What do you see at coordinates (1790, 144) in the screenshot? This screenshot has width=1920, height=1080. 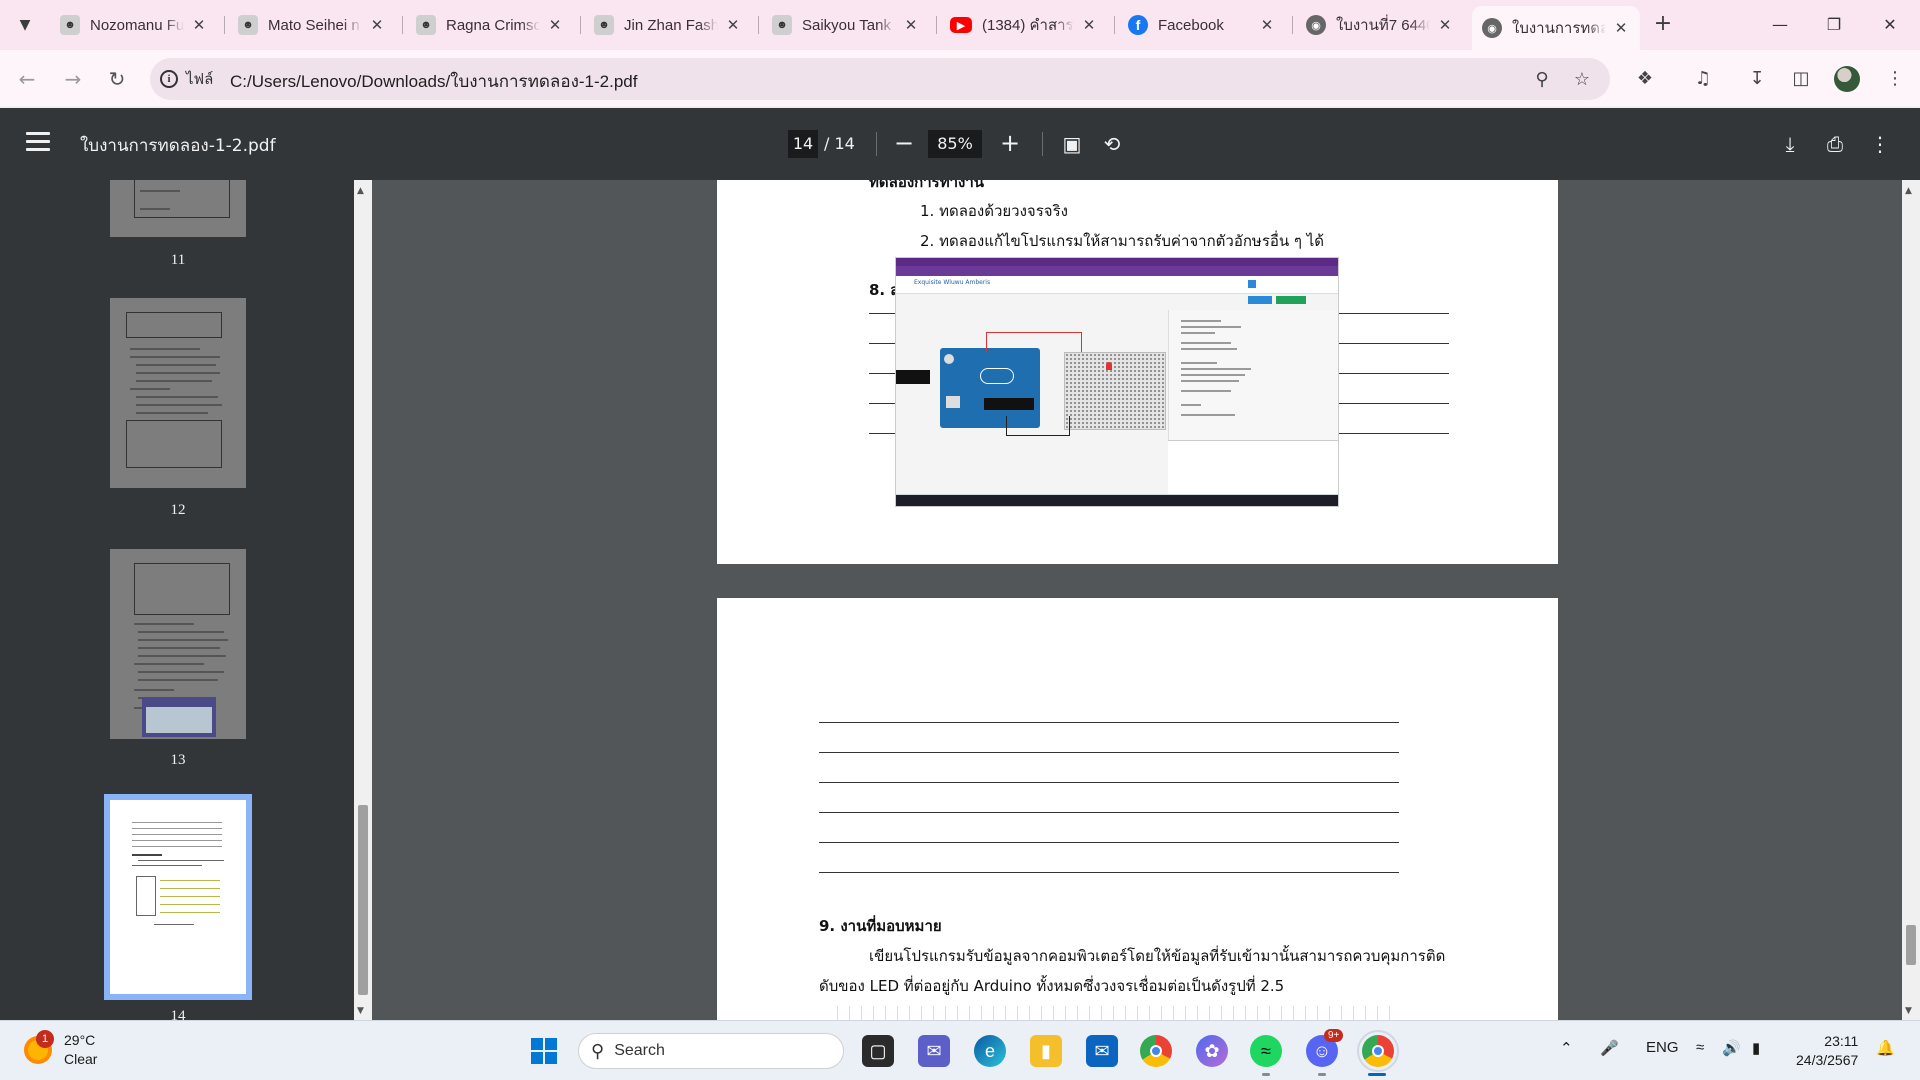 I see `download-pdf-icon: ⤓` at bounding box center [1790, 144].